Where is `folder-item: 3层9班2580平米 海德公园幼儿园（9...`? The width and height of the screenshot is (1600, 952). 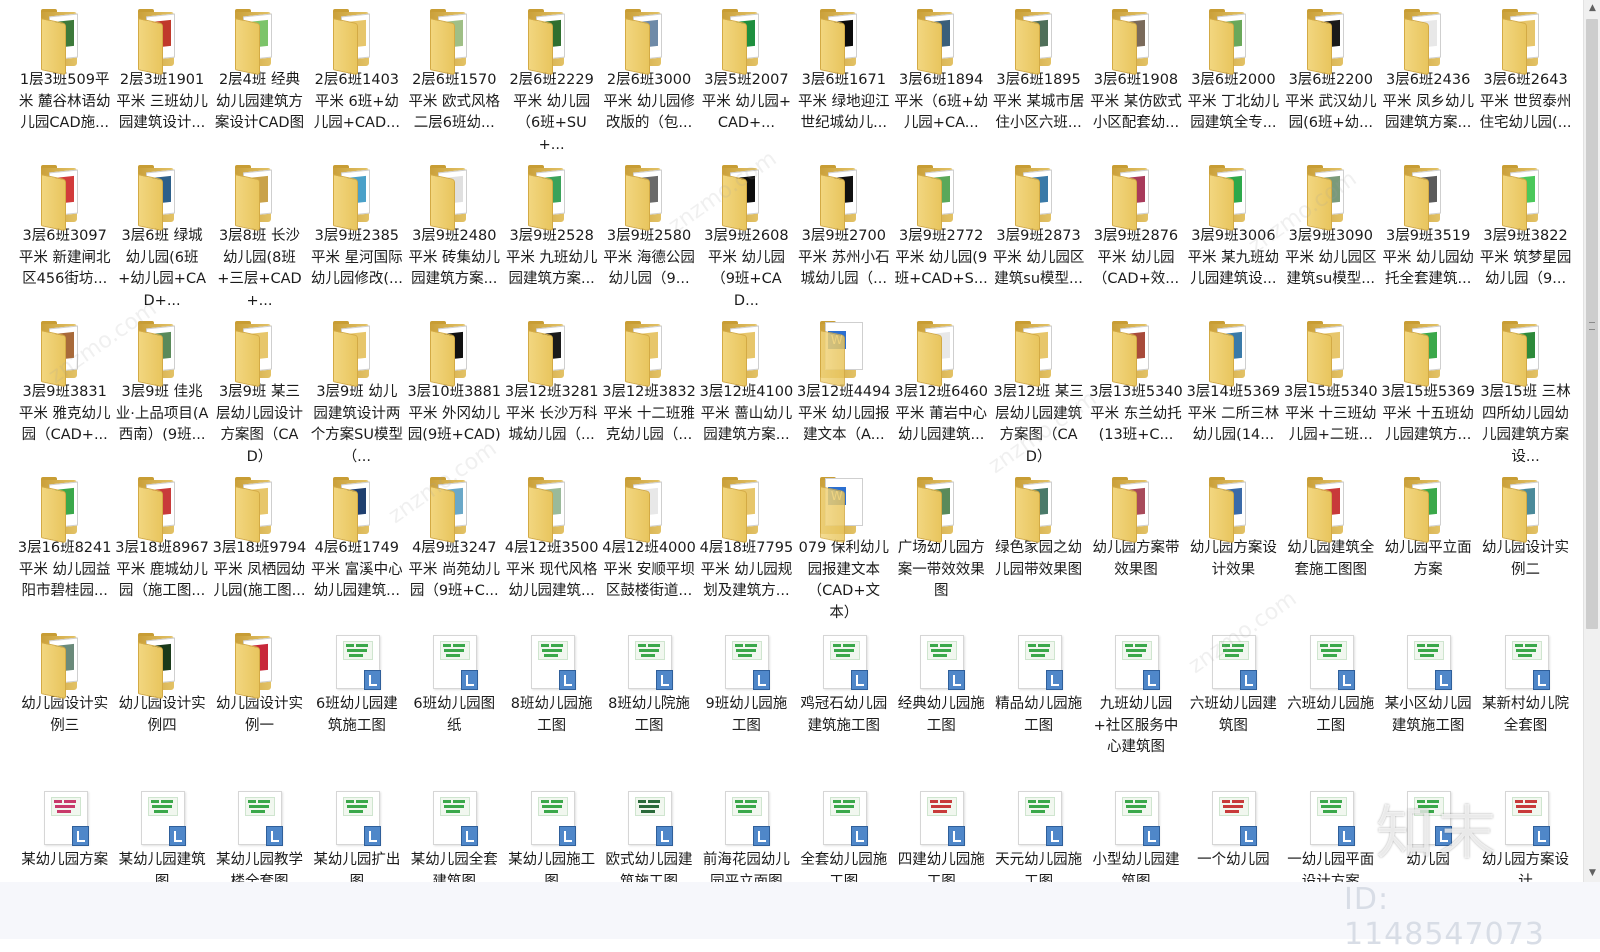
folder-item: 3层9班2580平米 海德公园幼儿园（9... is located at coordinates (648, 238).